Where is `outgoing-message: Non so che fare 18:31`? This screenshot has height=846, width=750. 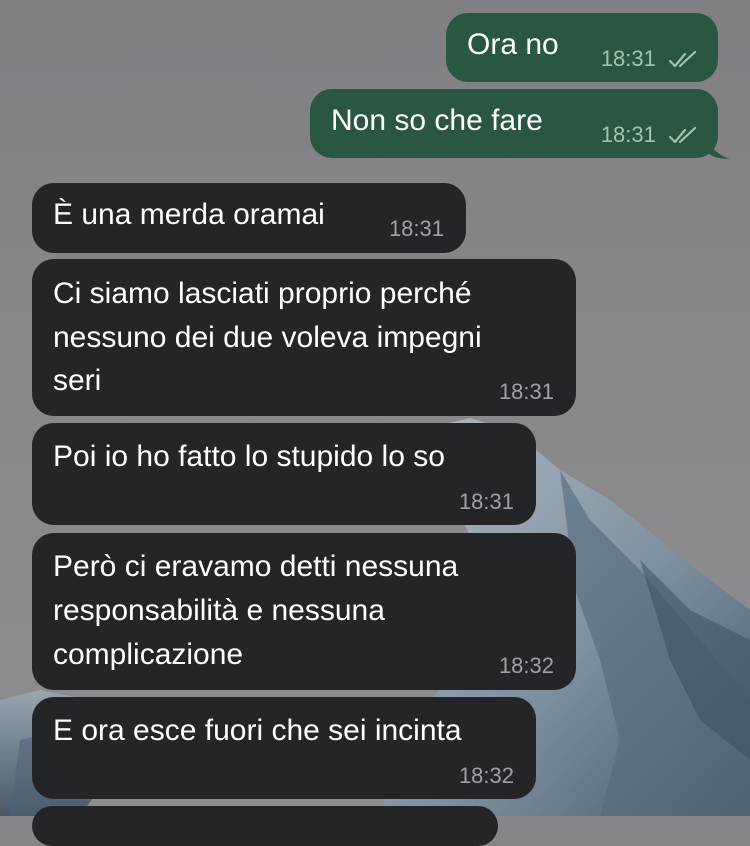 outgoing-message: Non so che fare 18:31 is located at coordinates (514, 123).